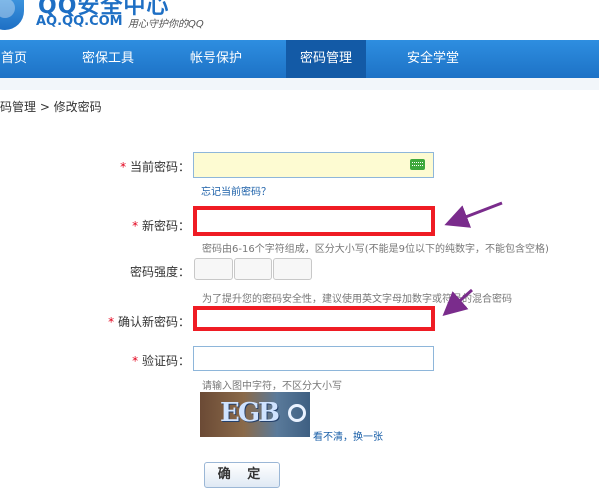 Image resolution: width=599 pixels, height=492 pixels. What do you see at coordinates (473, 214) in the screenshot?
I see `arrow-to-new-password` at bounding box center [473, 214].